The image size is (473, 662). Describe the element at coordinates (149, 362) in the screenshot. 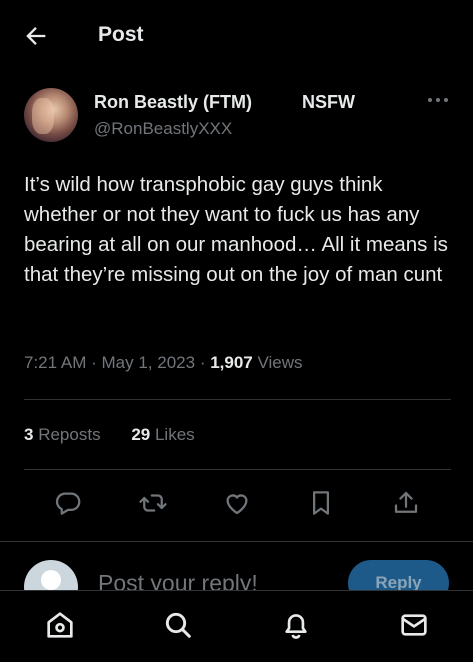

I see `post-date: May 1, 2023` at that location.